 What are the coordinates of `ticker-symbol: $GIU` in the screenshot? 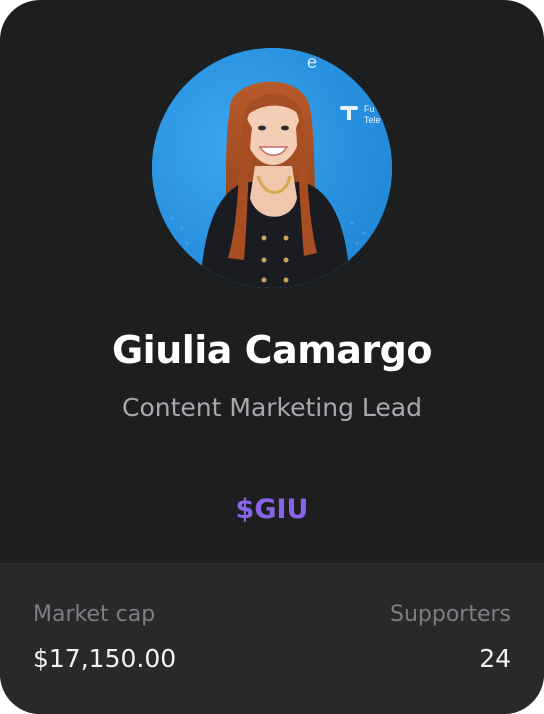 It's located at (272, 509).